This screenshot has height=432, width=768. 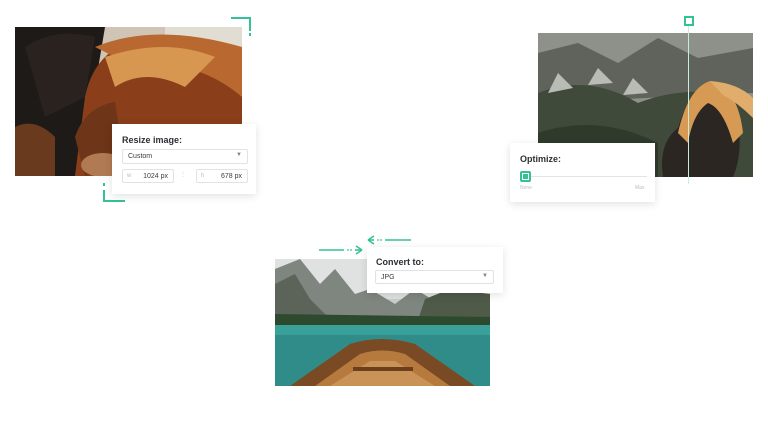 What do you see at coordinates (689, 21) in the screenshot?
I see `compare-handle` at bounding box center [689, 21].